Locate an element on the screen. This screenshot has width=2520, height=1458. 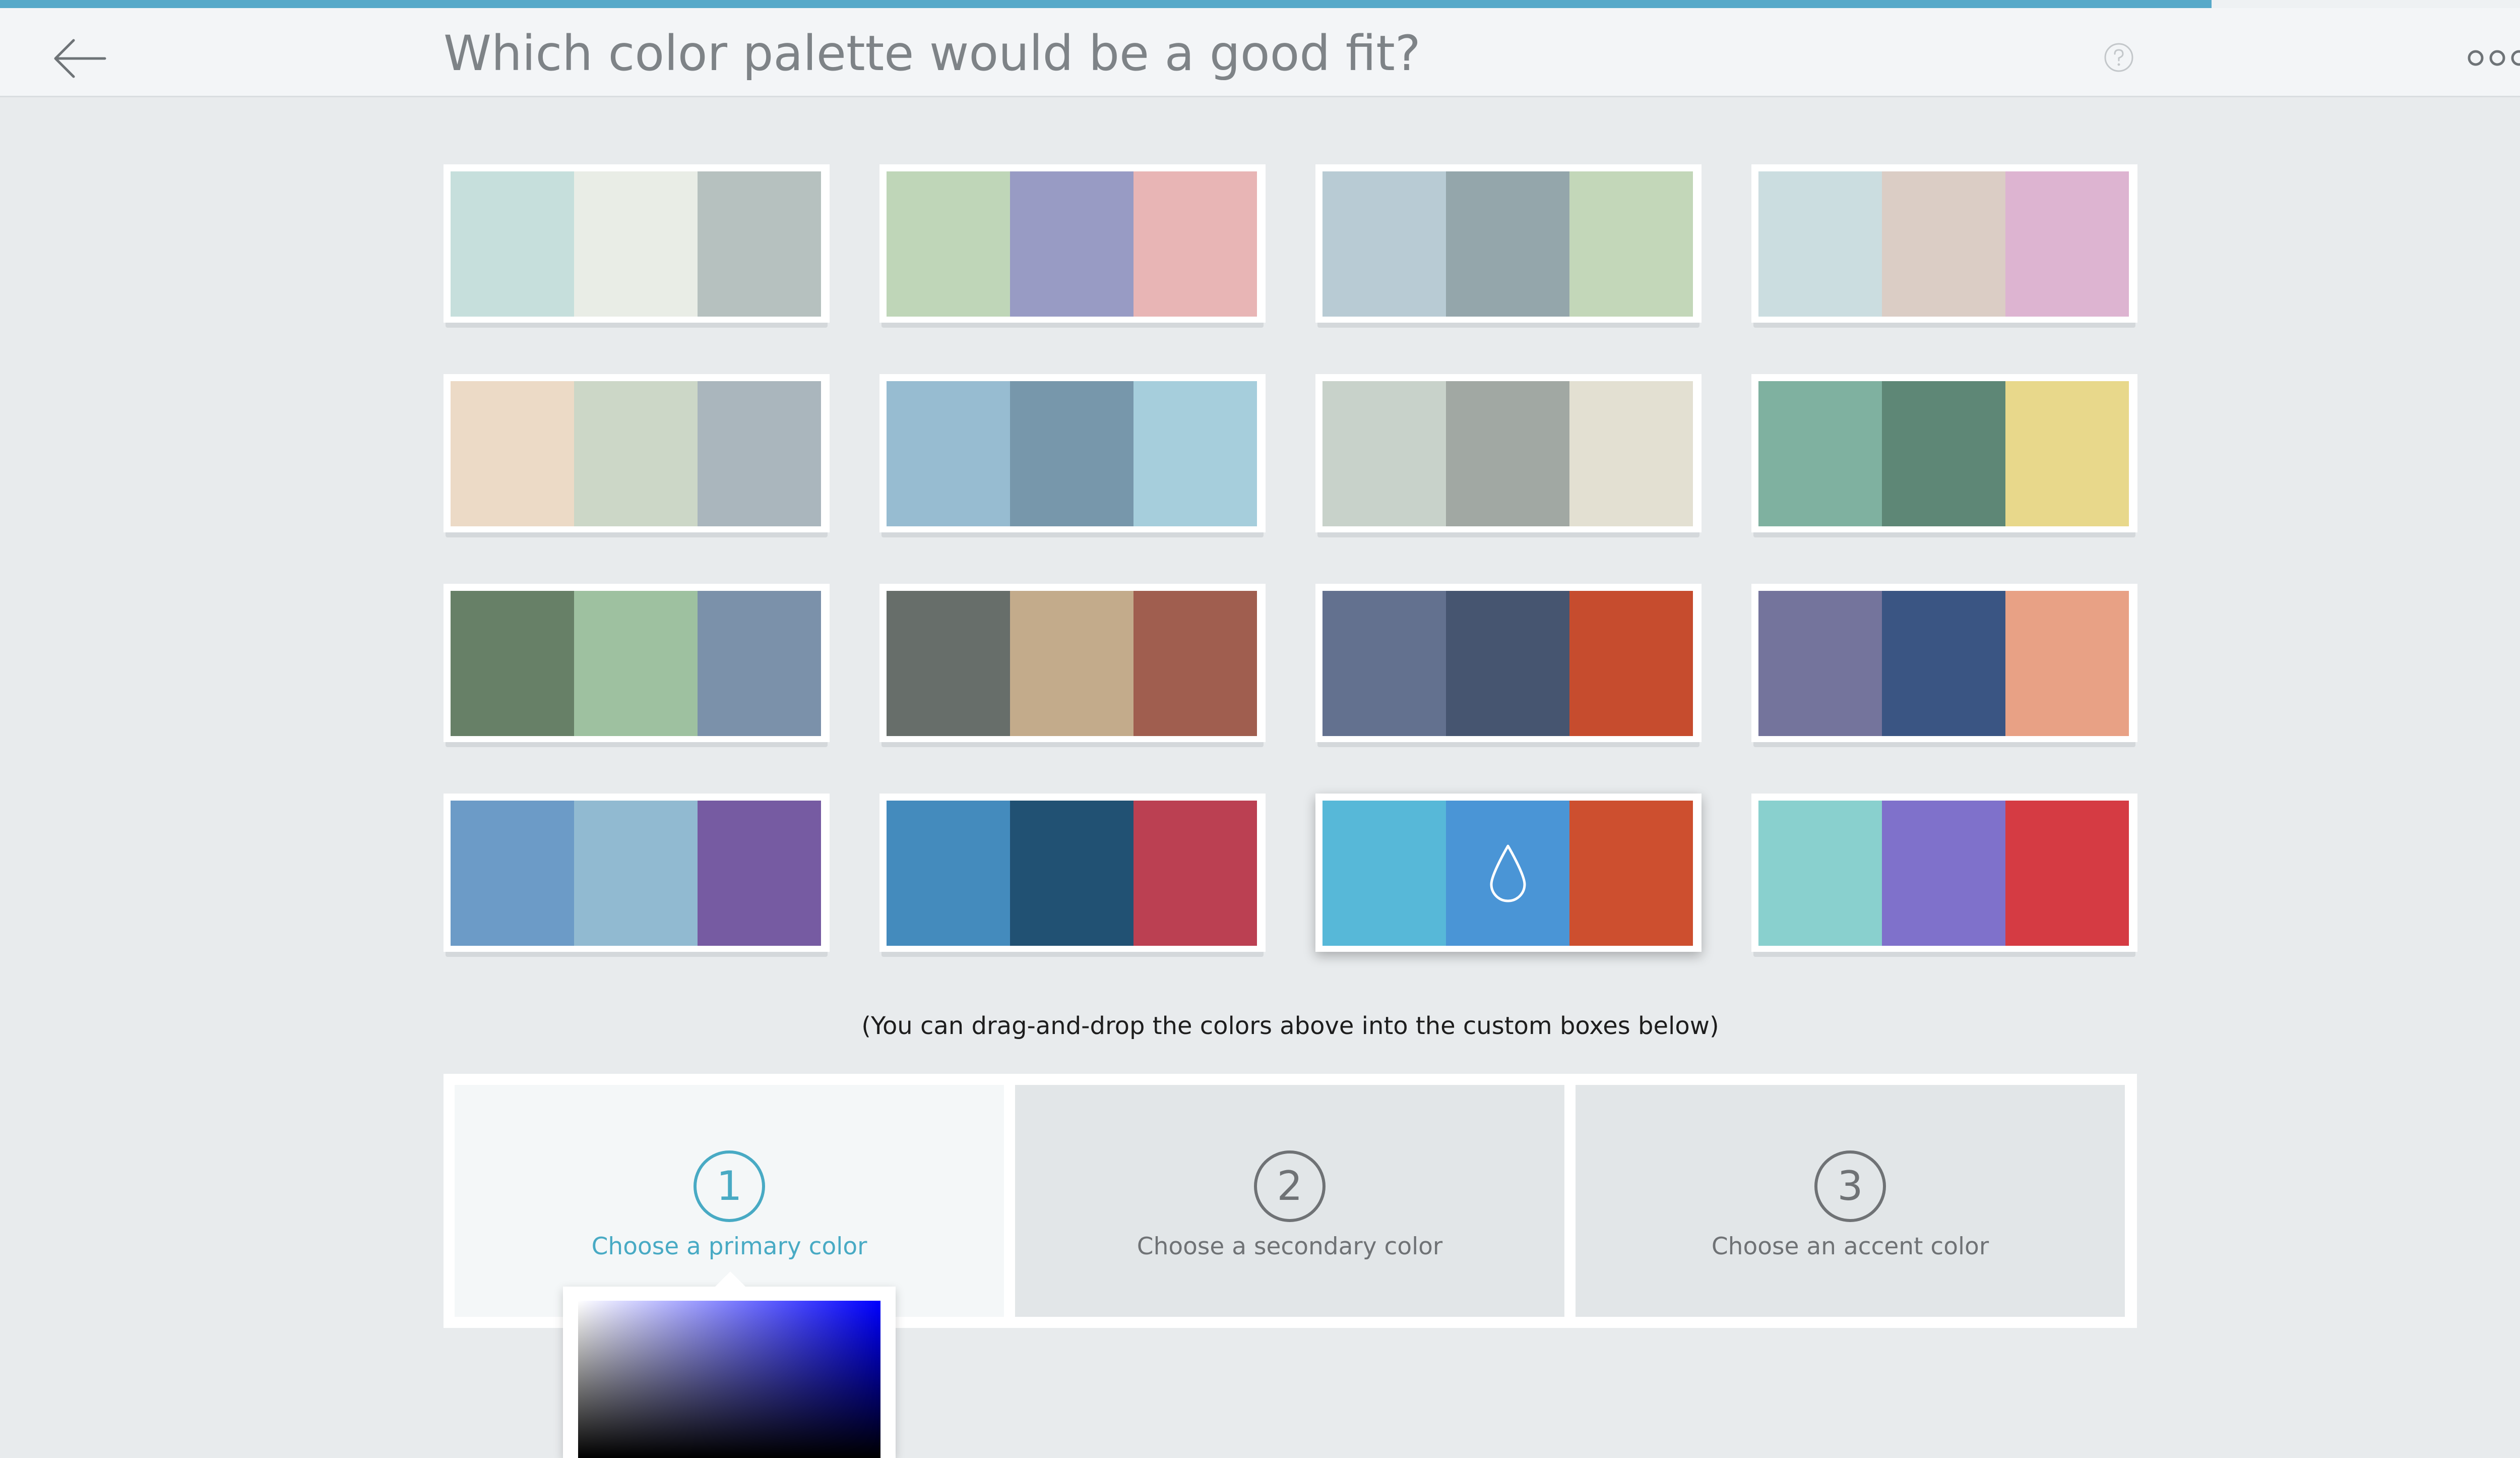
slot-label: Choose an accent color is located at coordinates (1850, 1246).